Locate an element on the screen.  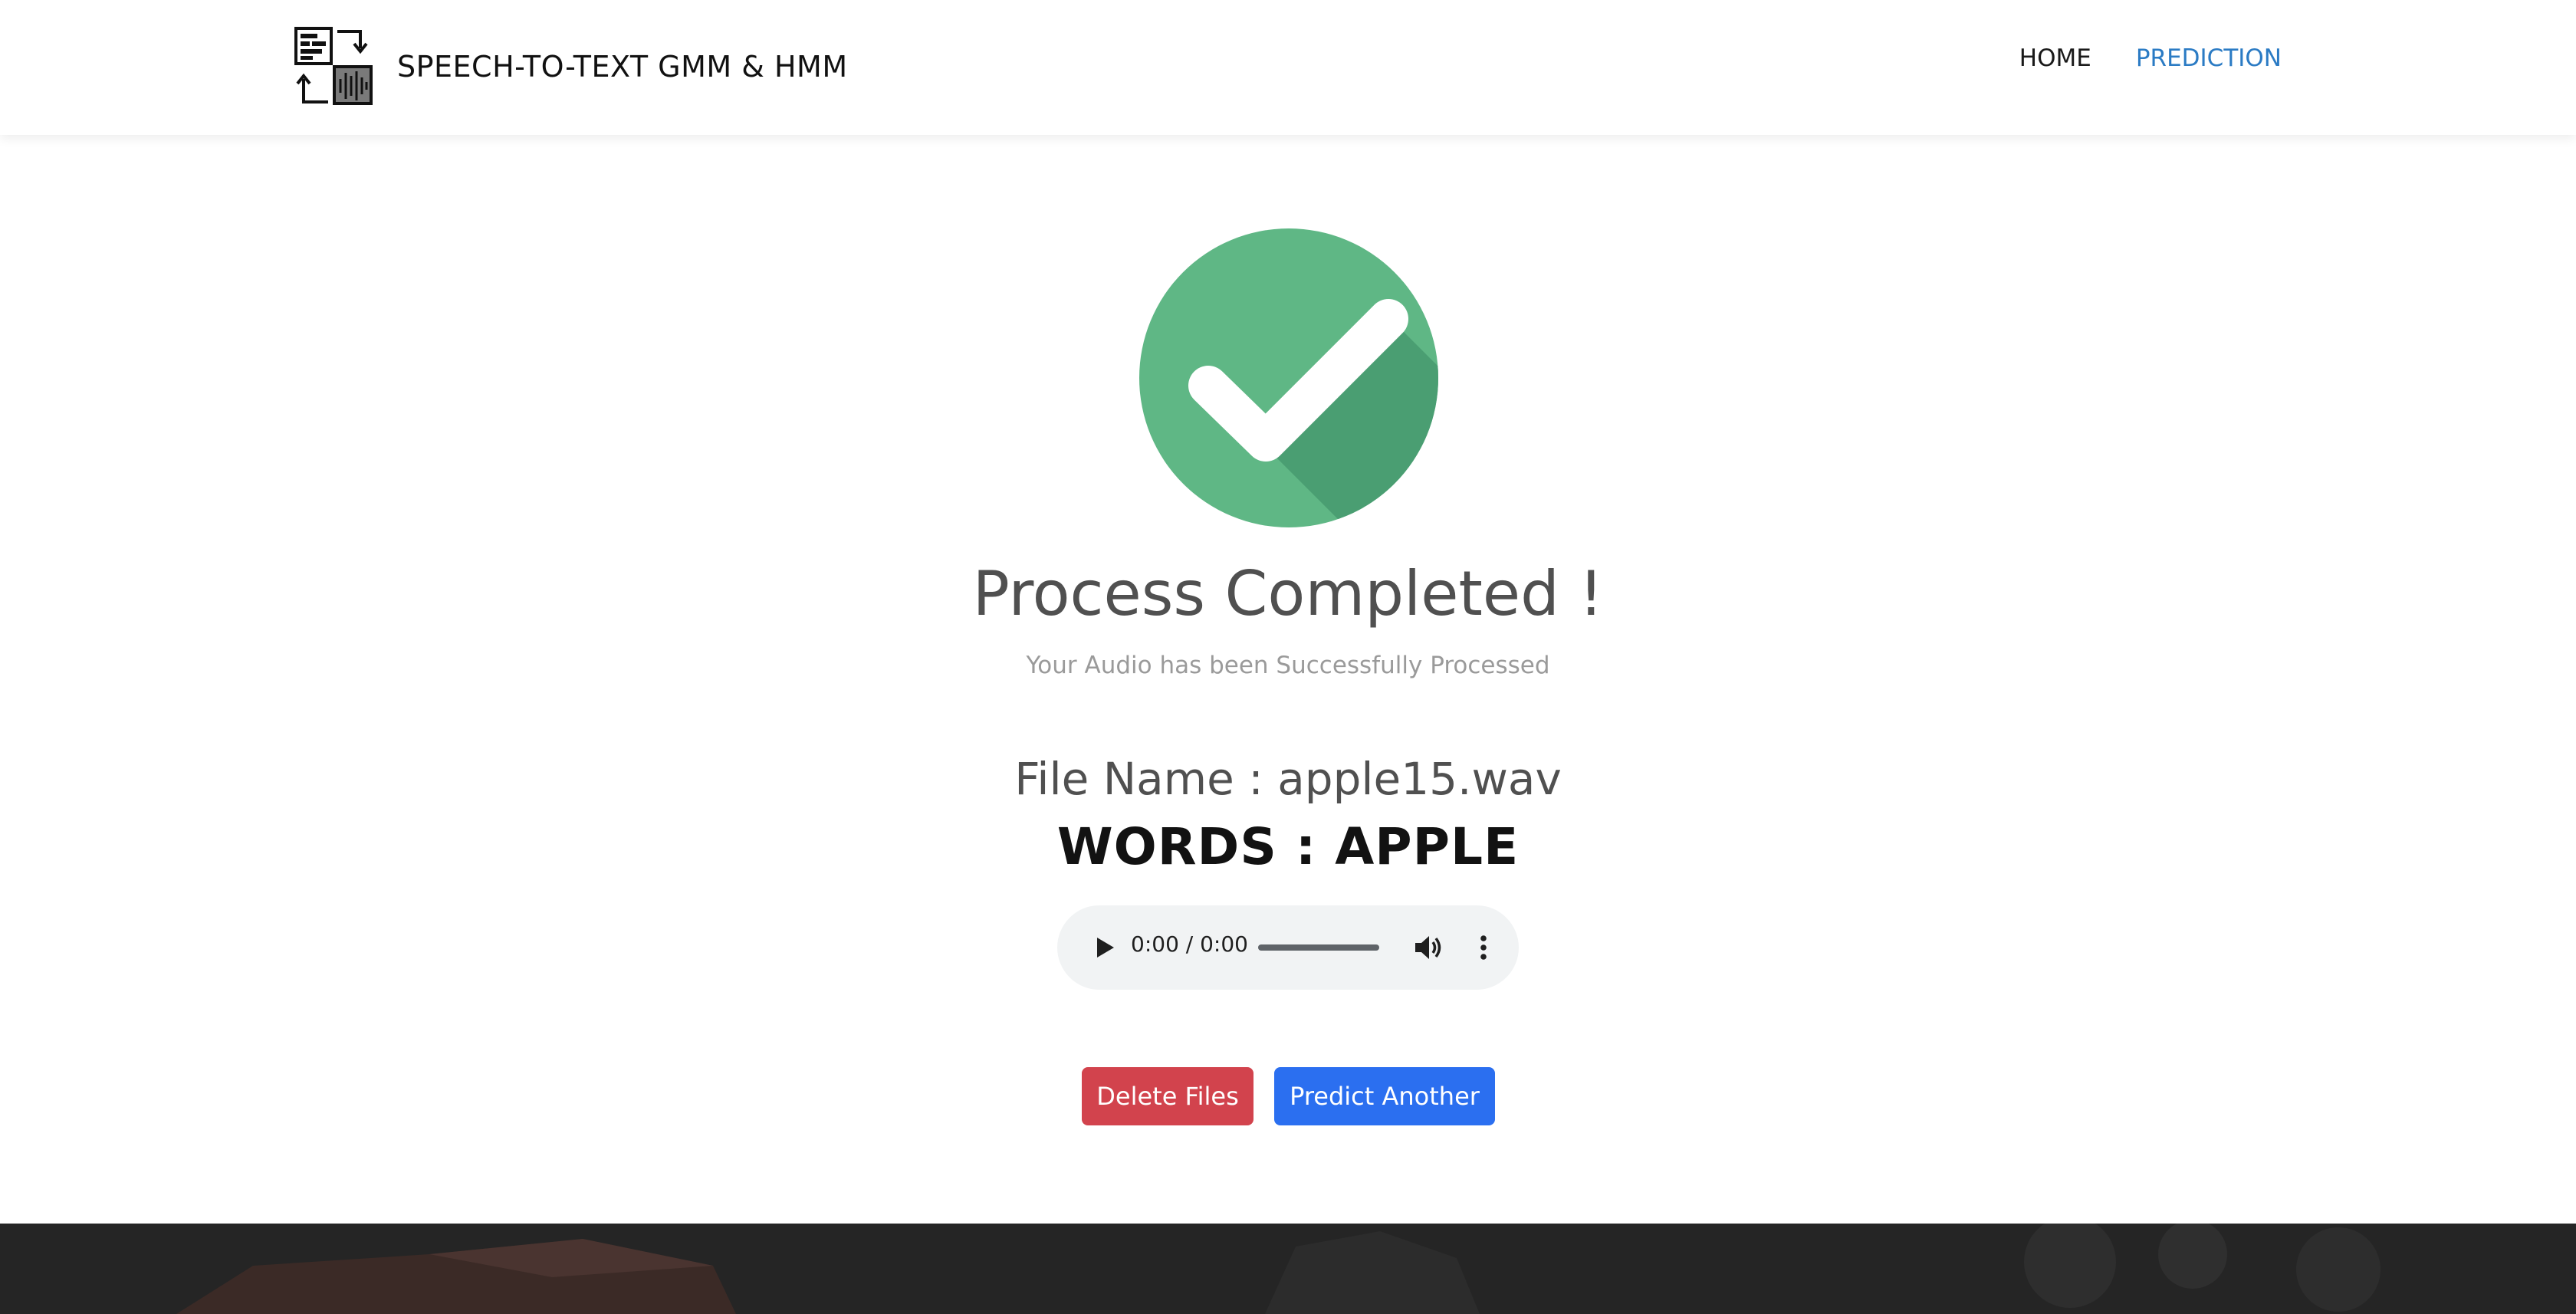
predict-another-button: Predict Another is located at coordinates (1384, 1096).